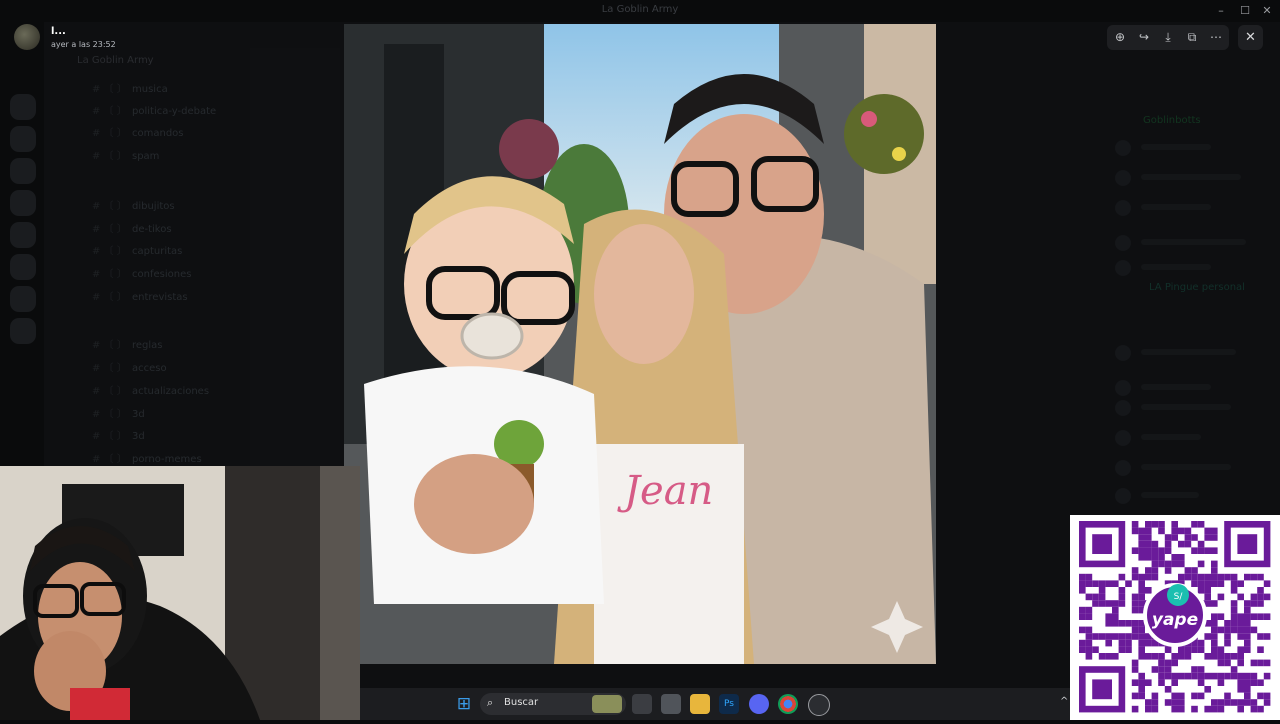 The height and width of the screenshot is (724, 1280). I want to click on yape-qr-code: S/yape, so click(1175, 617).